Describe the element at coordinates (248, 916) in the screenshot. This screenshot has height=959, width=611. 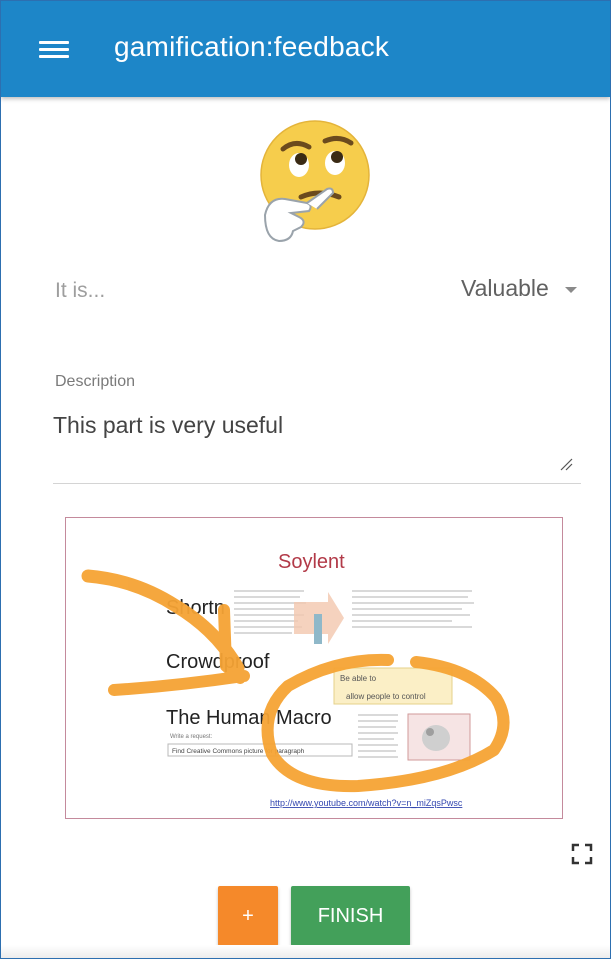
I see `add-button: +` at that location.